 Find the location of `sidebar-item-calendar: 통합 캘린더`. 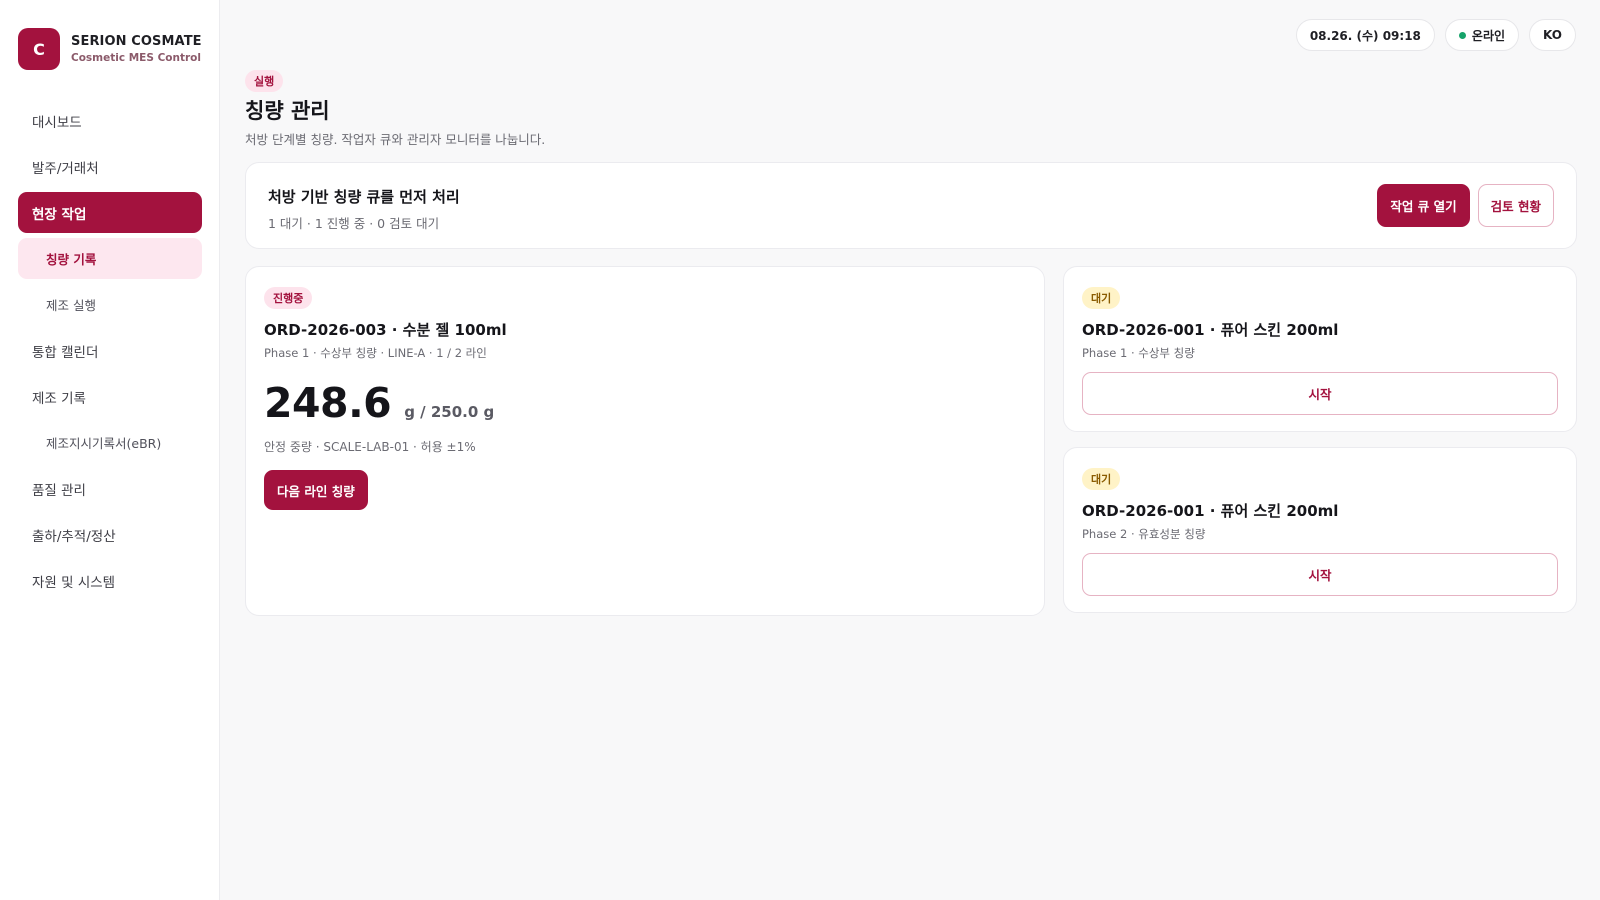

sidebar-item-calendar: 통합 캘린더 is located at coordinates (110, 350).